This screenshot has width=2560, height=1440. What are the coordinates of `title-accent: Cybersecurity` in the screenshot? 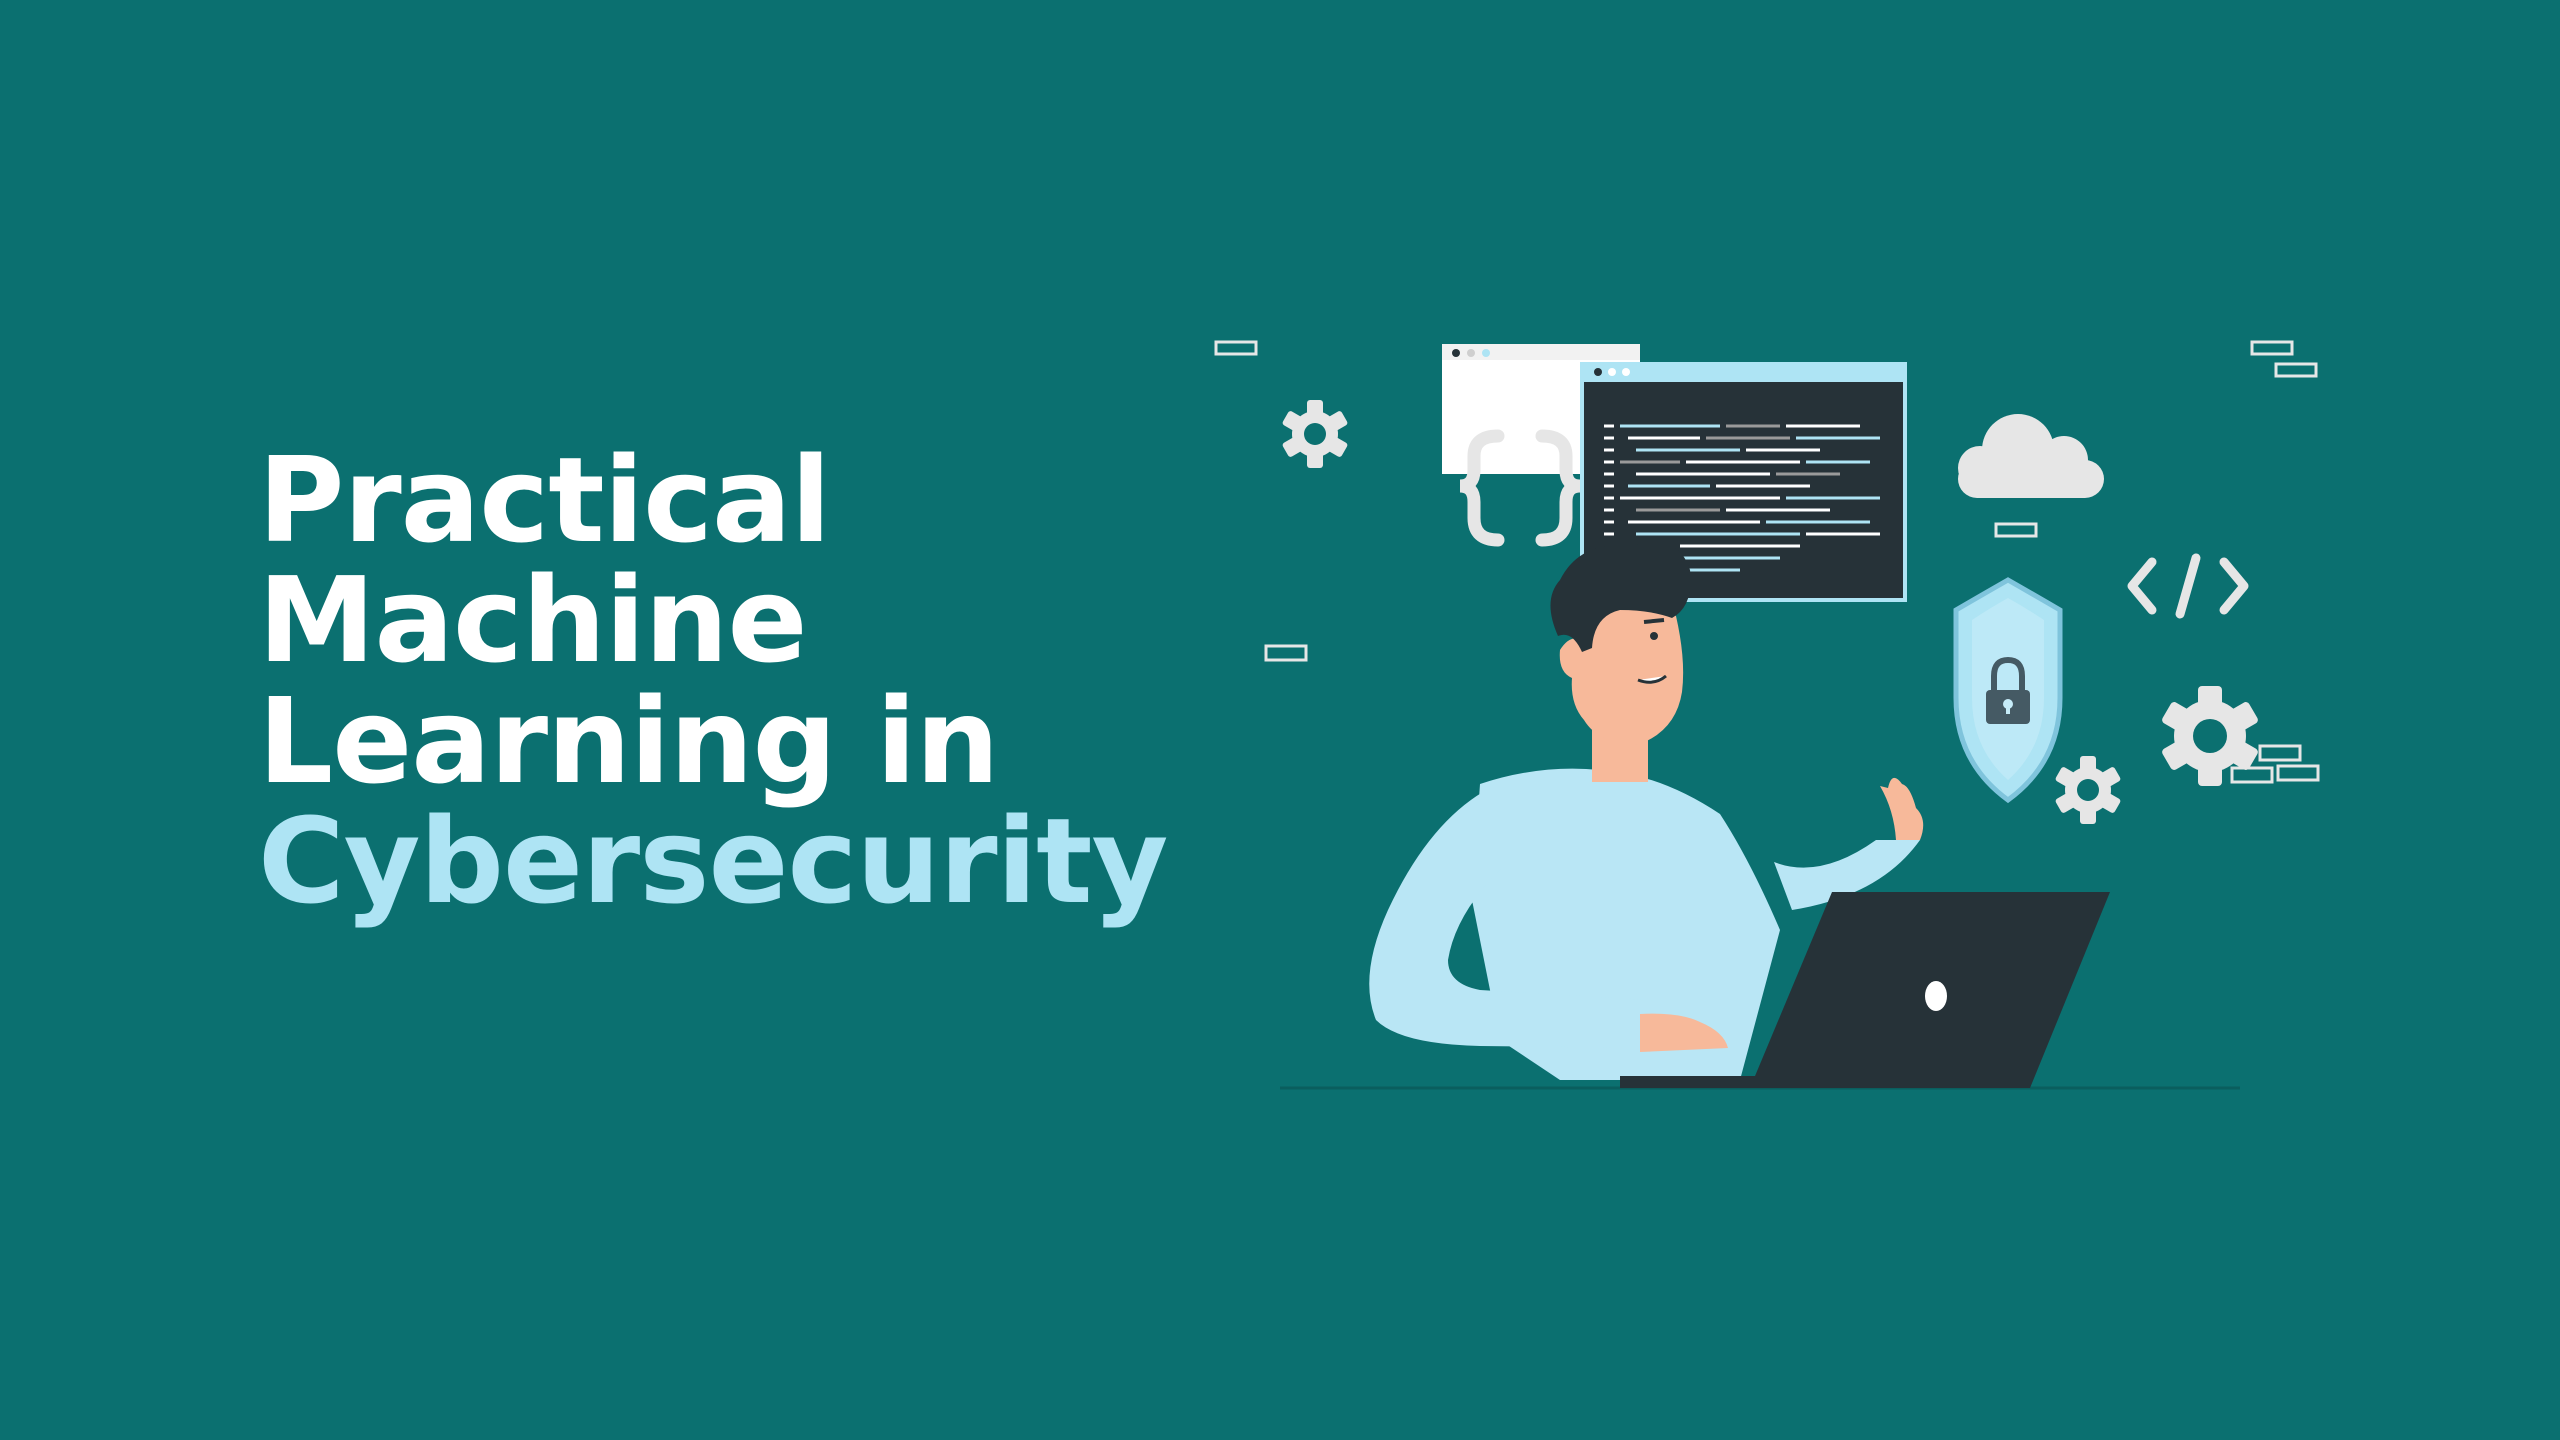 It's located at (713, 861).